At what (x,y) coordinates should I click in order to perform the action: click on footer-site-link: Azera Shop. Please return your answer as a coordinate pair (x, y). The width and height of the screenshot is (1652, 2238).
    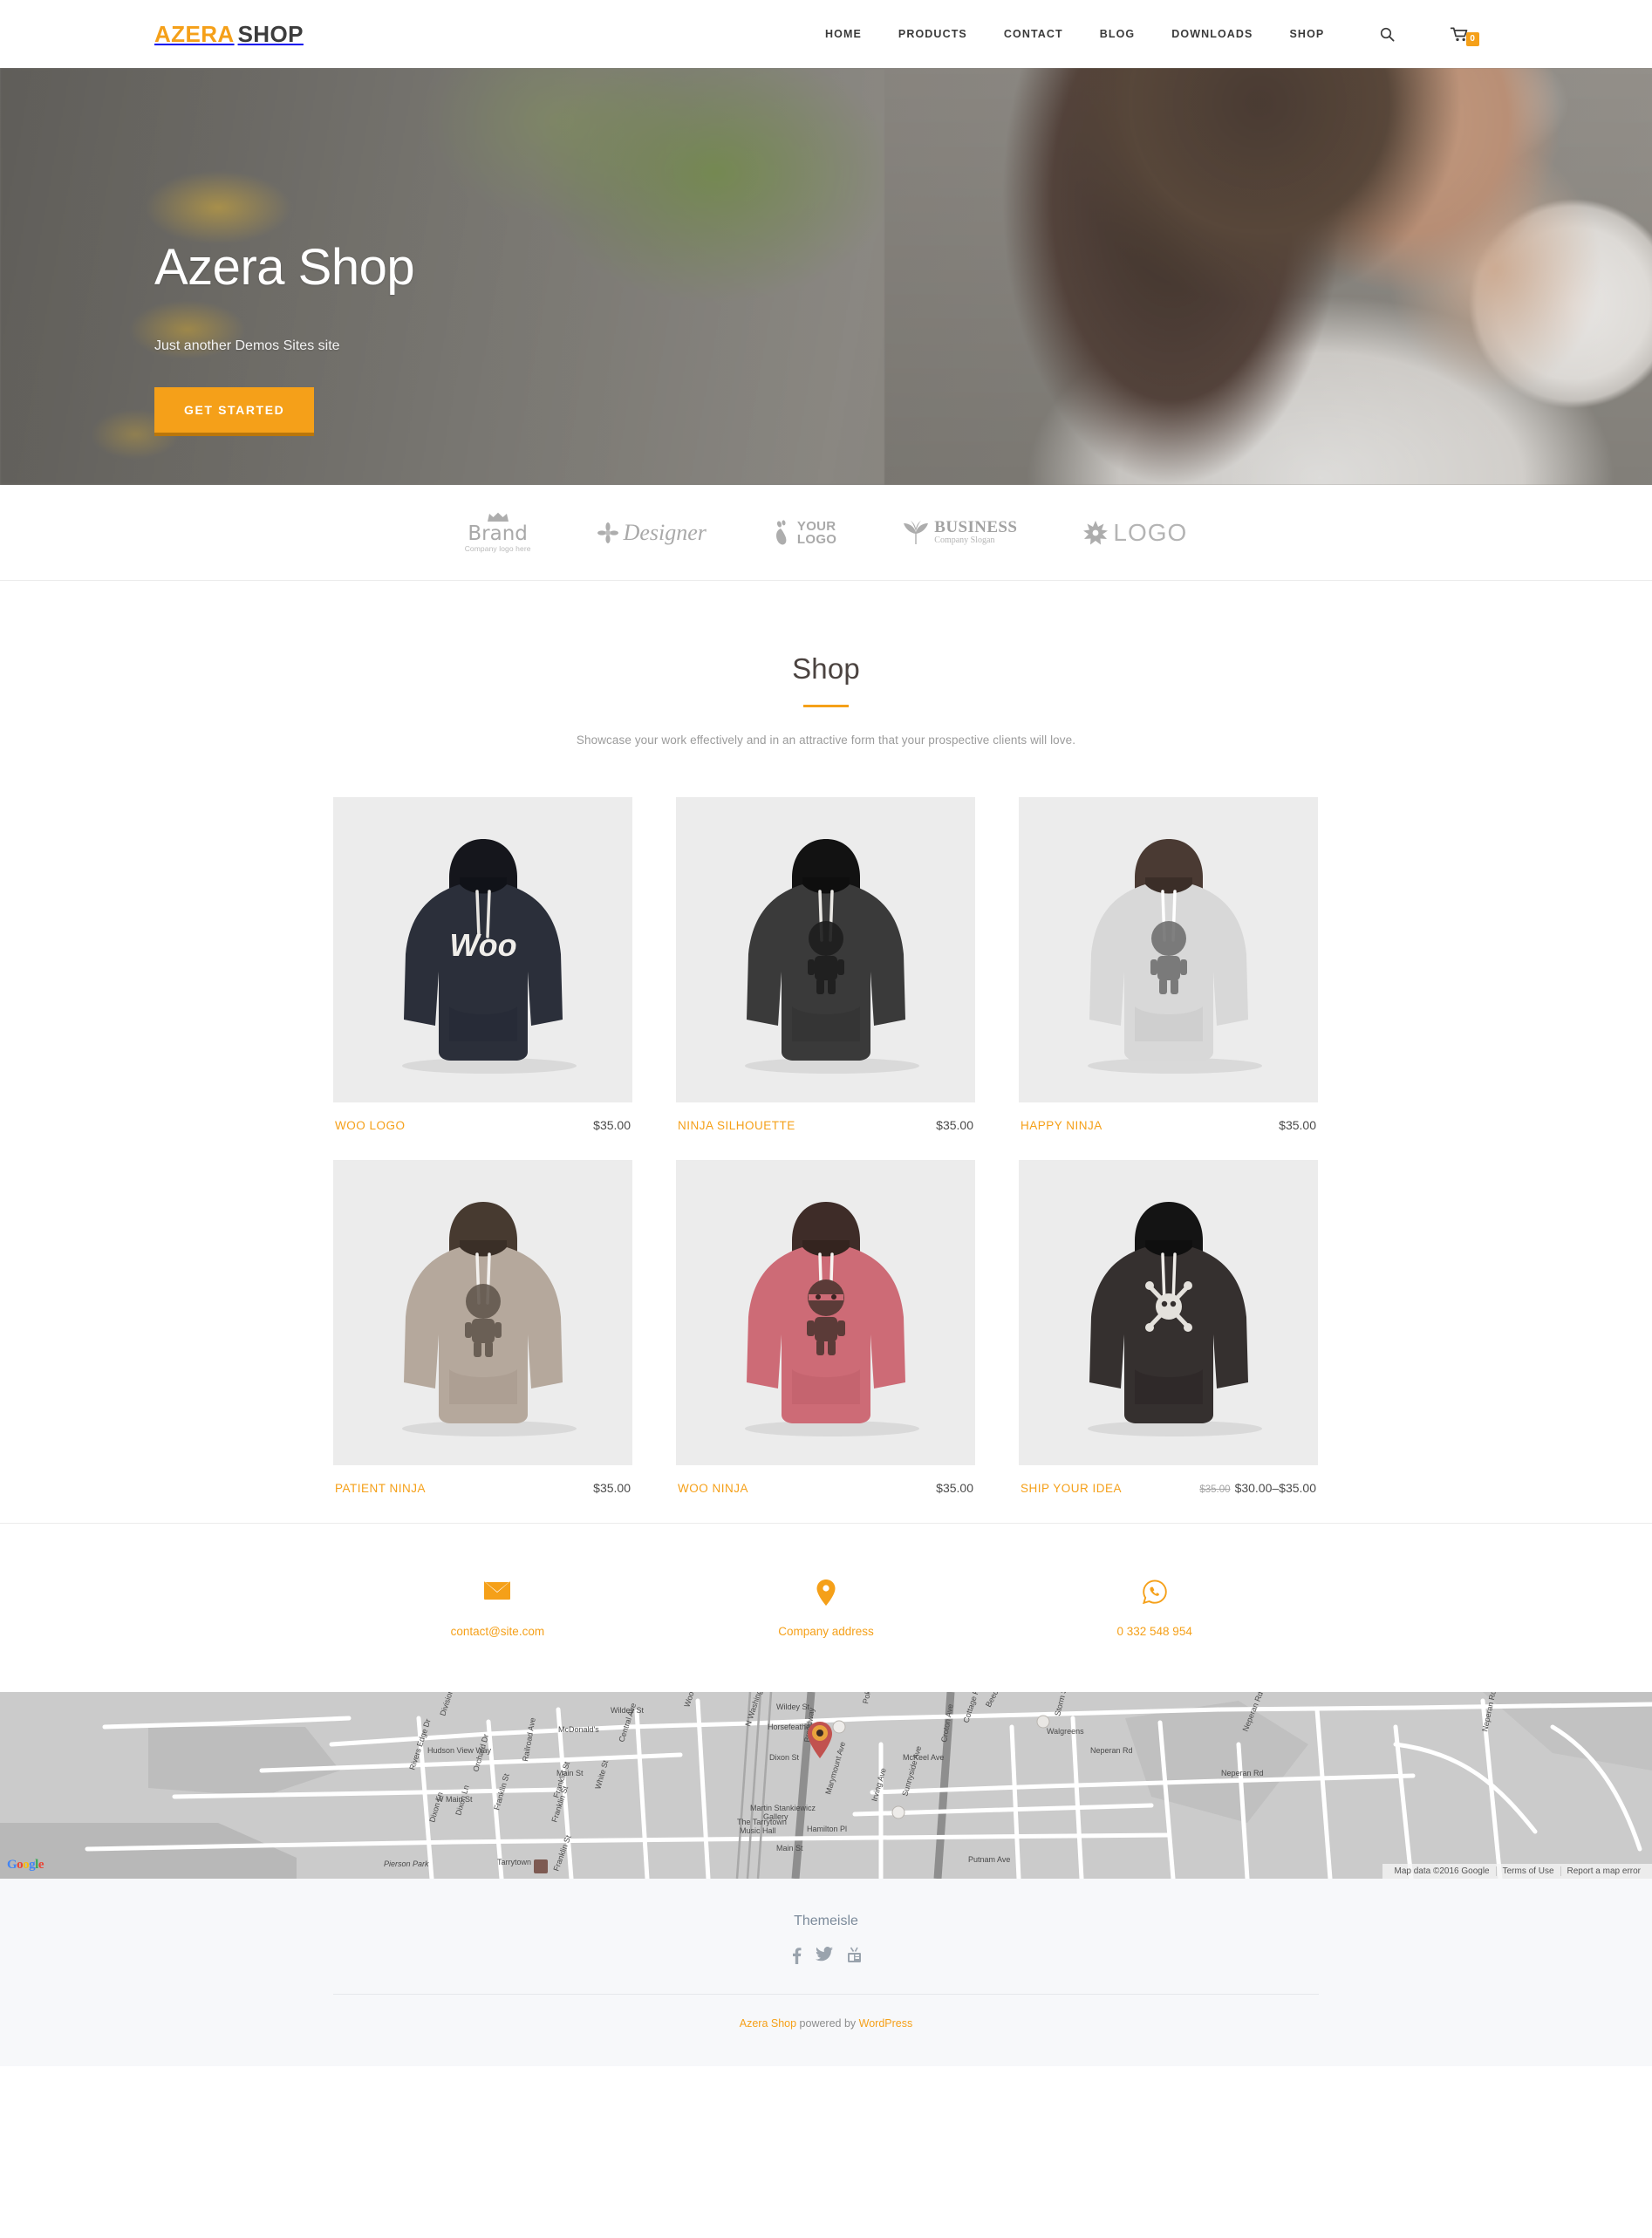
    Looking at the image, I should click on (768, 2023).